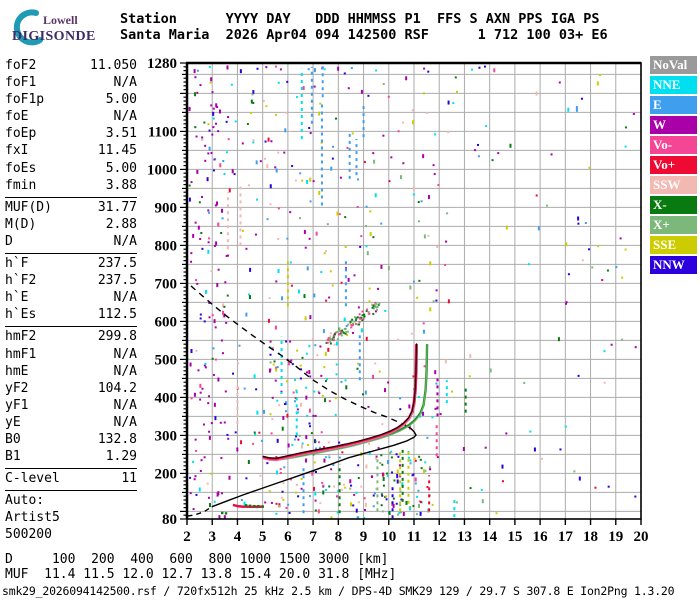  I want to click on param-label: yF1, so click(17, 405).